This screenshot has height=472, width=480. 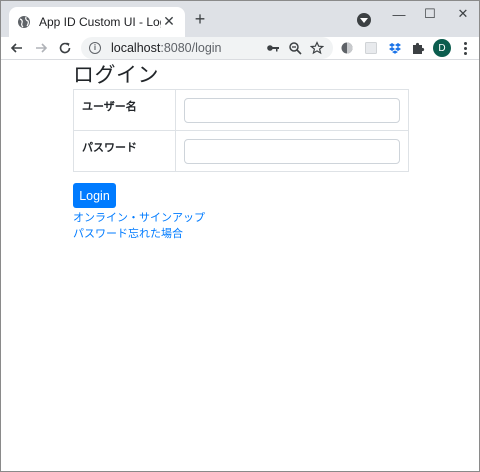 I want to click on extension-dropbox-icon, so click(x=395, y=48).